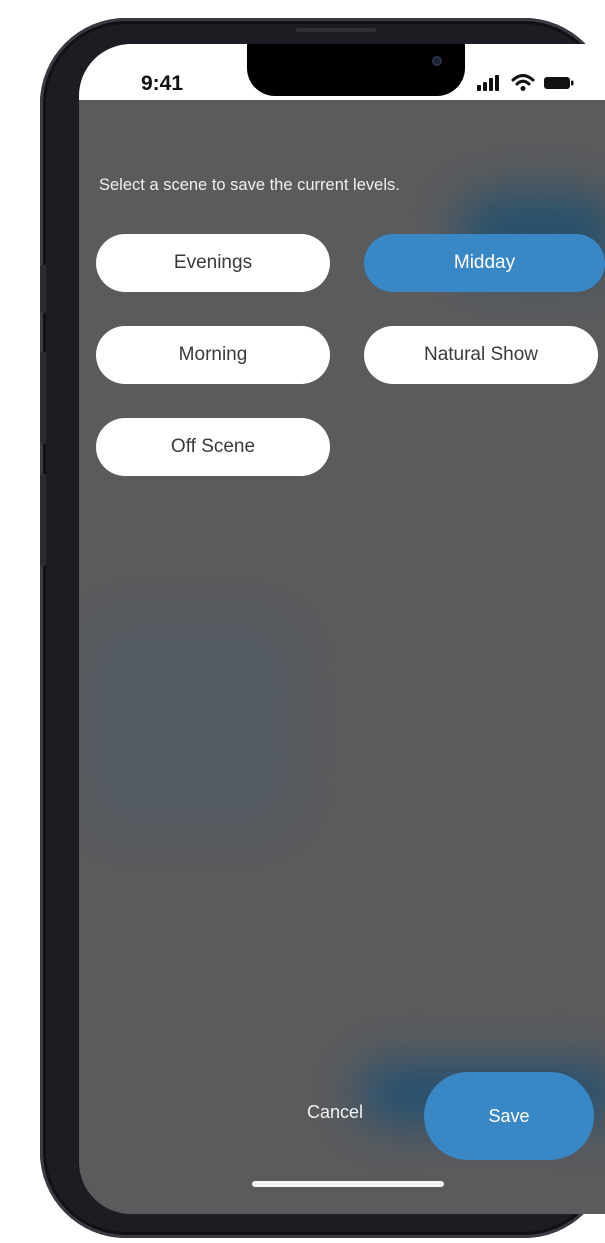 Image resolution: width=605 pixels, height=1243 pixels. Describe the element at coordinates (484, 263) in the screenshot. I see `scene-button-midday: Midday` at that location.